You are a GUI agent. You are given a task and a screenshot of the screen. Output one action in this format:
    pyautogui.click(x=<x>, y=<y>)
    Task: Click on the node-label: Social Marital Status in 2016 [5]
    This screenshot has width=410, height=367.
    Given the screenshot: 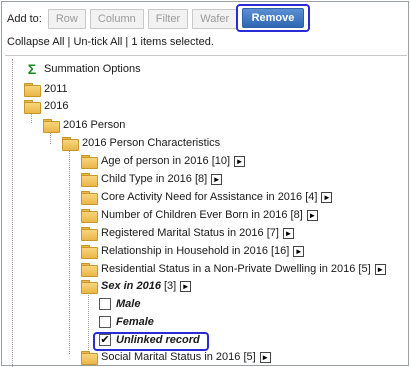 What is the action you would take?
    pyautogui.click(x=178, y=357)
    